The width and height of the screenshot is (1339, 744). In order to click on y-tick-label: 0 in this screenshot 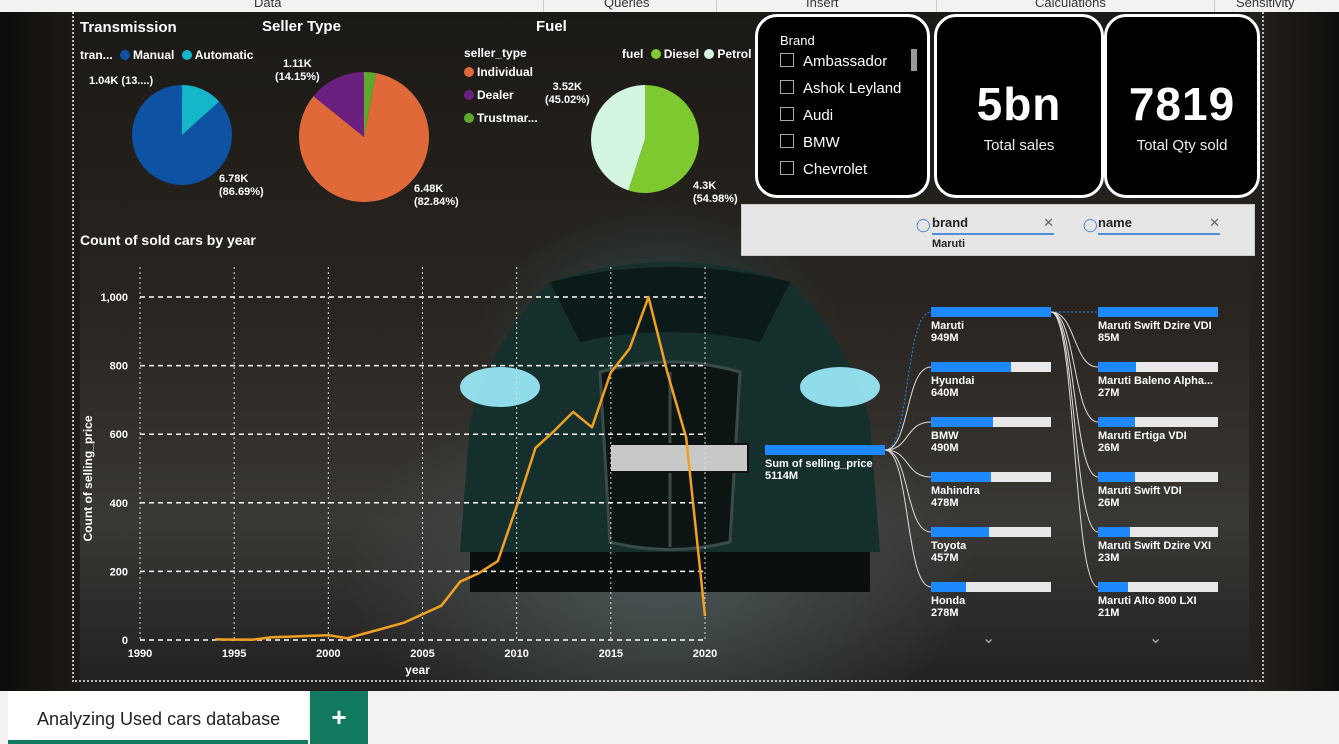, I will do `click(125, 641)`.